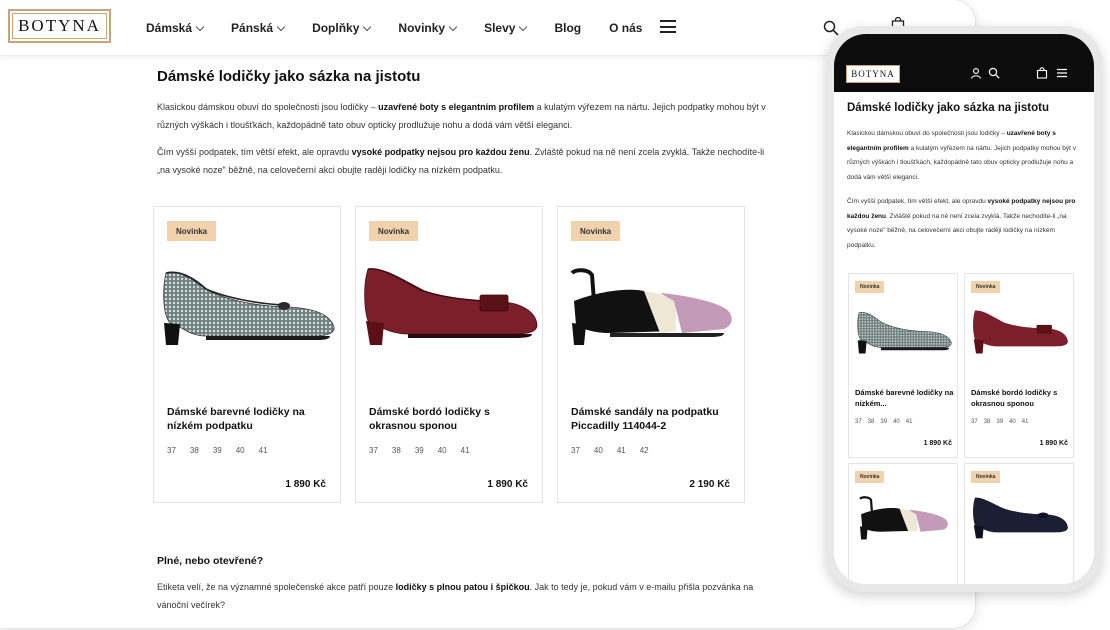 The height and width of the screenshot is (630, 1110). What do you see at coordinates (422, 28) in the screenshot?
I see `nav-item-label: Novinky` at bounding box center [422, 28].